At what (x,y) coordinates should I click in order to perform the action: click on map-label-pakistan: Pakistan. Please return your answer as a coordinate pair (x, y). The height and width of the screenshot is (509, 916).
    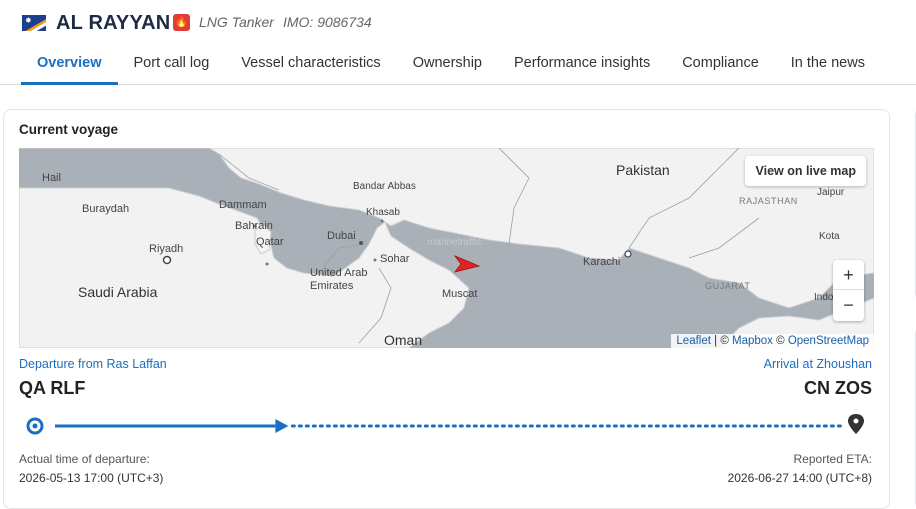
    Looking at the image, I should click on (643, 170).